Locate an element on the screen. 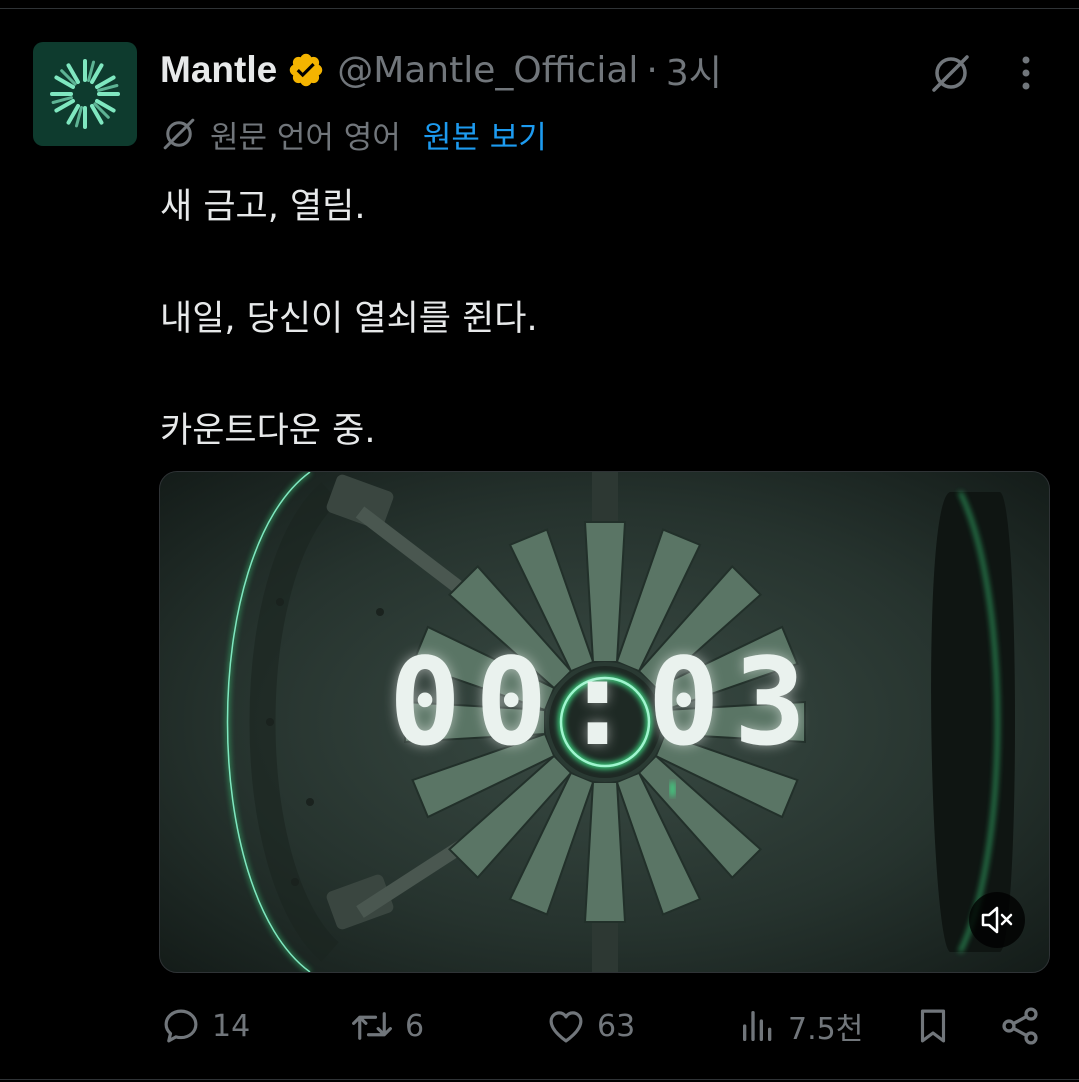 The height and width of the screenshot is (1082, 1079). show-original-link: 원본 보기 is located at coordinates (485, 134).